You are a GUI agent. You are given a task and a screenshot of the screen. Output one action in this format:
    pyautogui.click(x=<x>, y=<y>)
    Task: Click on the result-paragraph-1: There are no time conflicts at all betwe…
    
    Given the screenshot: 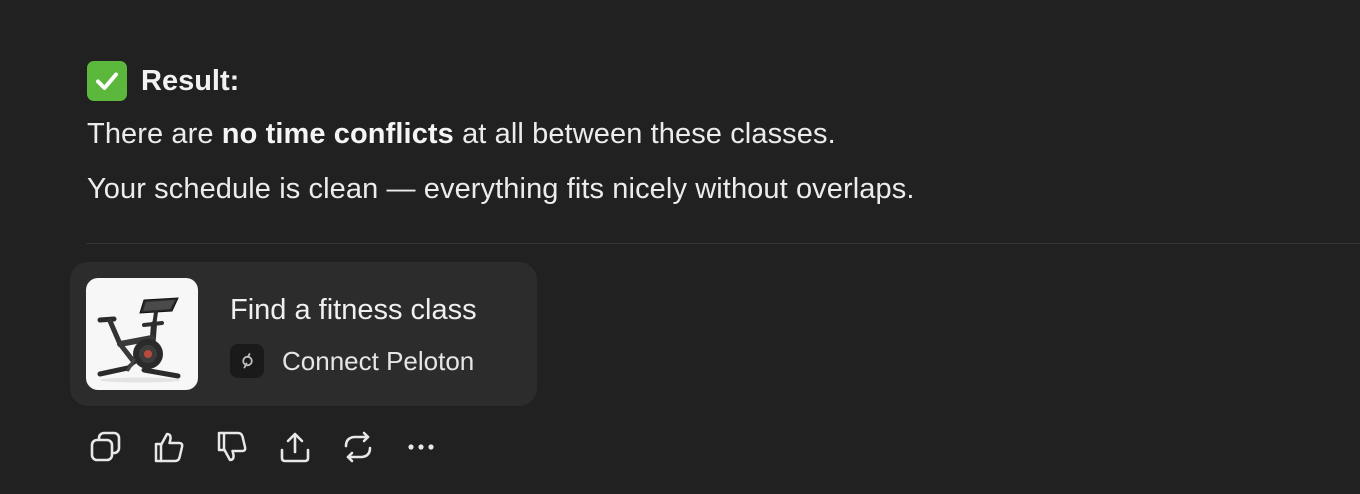 What is the action you would take?
    pyautogui.click(x=461, y=134)
    